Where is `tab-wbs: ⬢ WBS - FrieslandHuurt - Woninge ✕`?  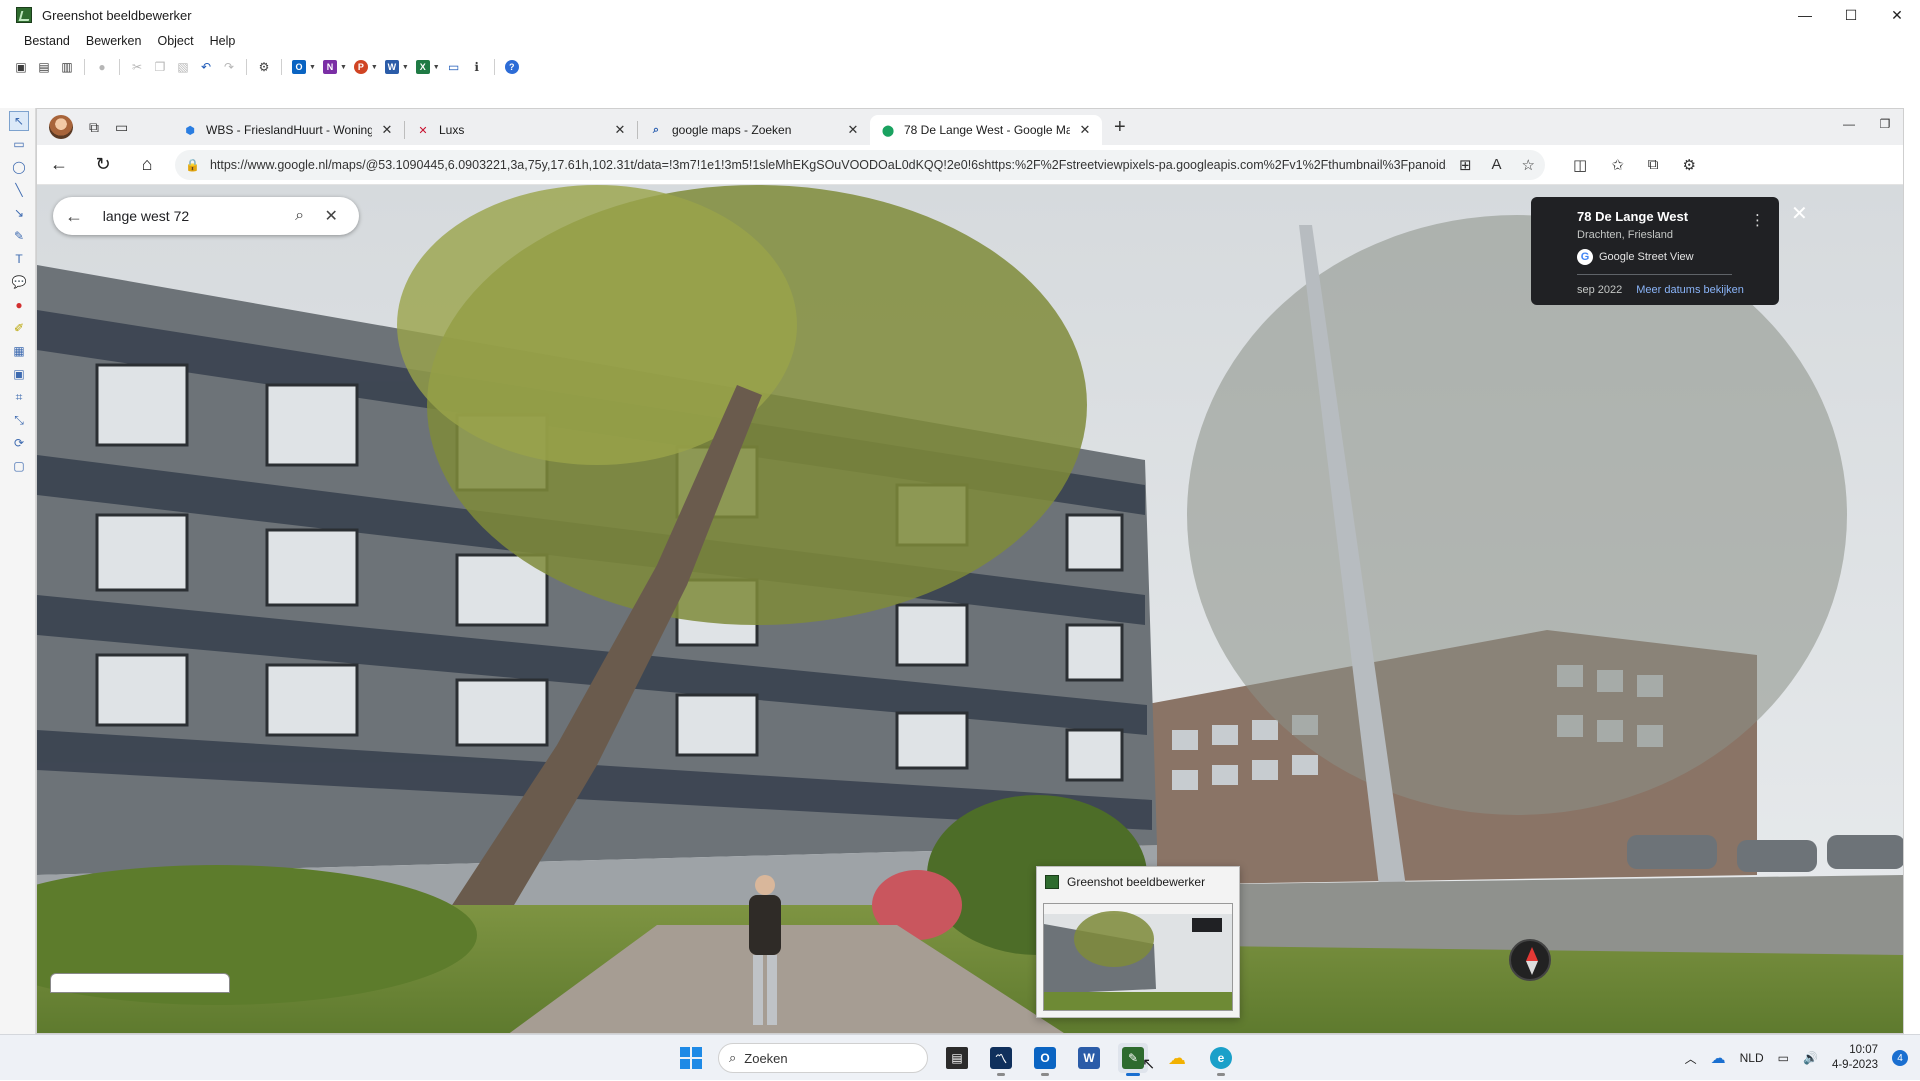 tab-wbs: ⬢ WBS - FrieslandHuurt - Woninge ✕ is located at coordinates (288, 130).